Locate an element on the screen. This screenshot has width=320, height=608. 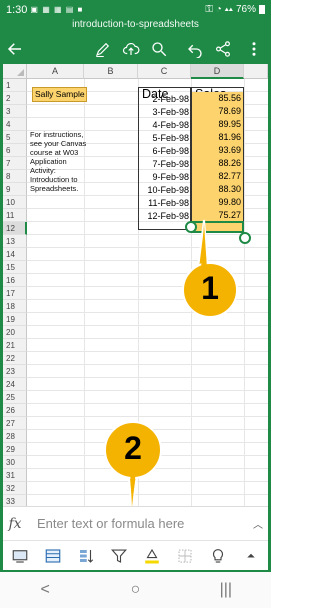
row-header-31: 31 is located at coordinates (15, 475).